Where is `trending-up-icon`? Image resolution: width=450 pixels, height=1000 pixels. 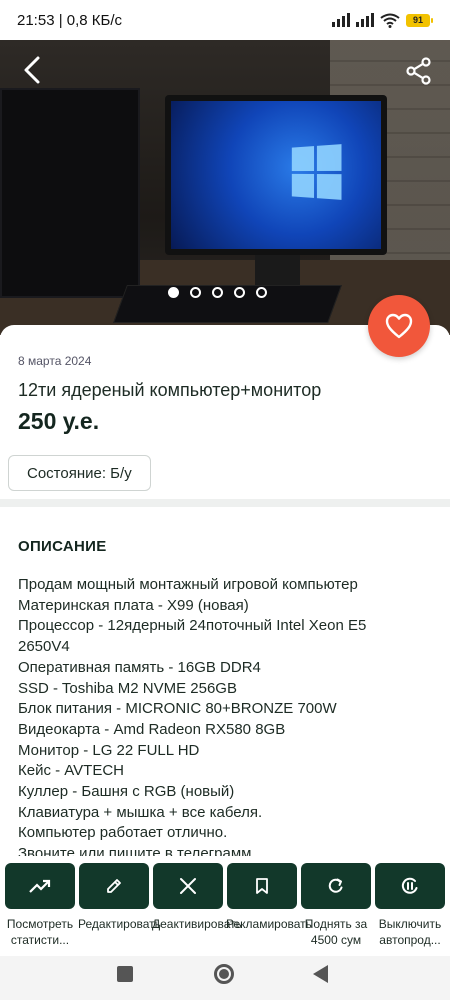 trending-up-icon is located at coordinates (40, 886).